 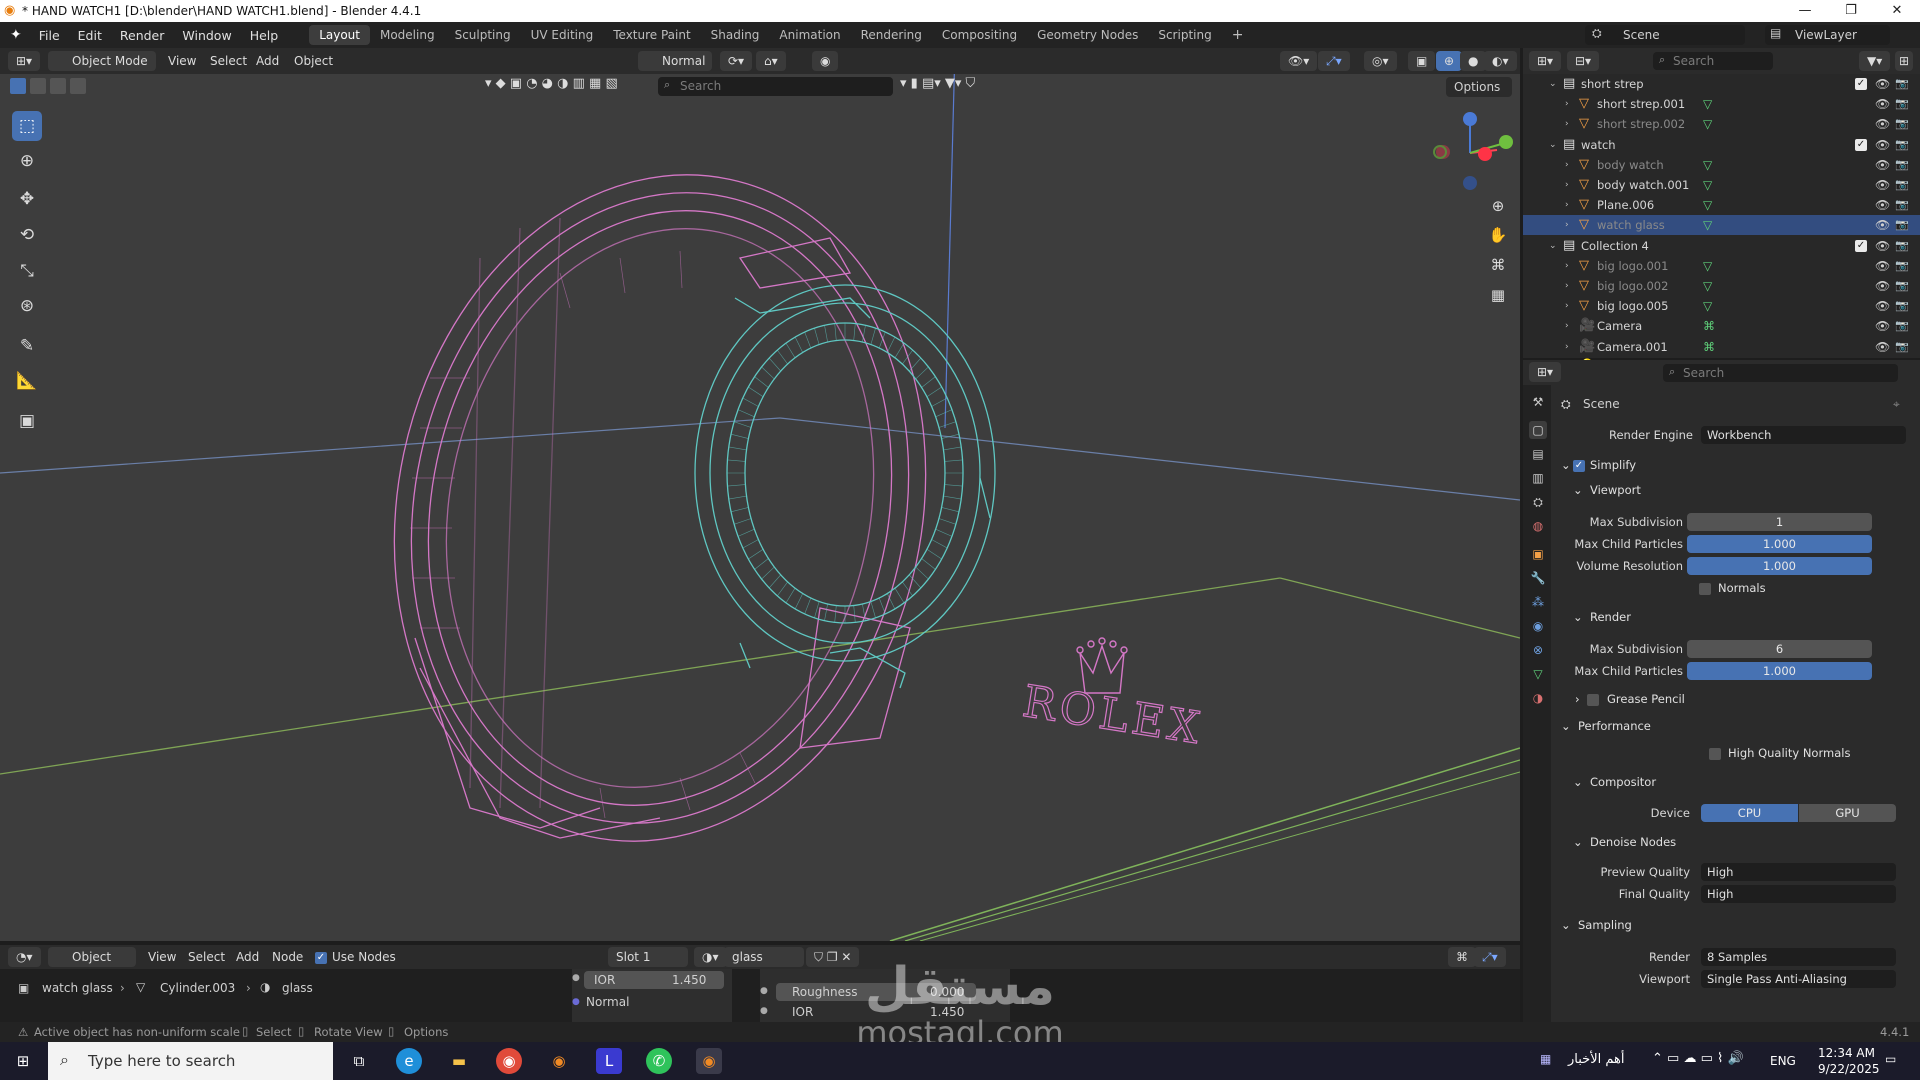 What do you see at coordinates (710, 957) in the screenshot?
I see `material-browse-icon: ◑▾` at bounding box center [710, 957].